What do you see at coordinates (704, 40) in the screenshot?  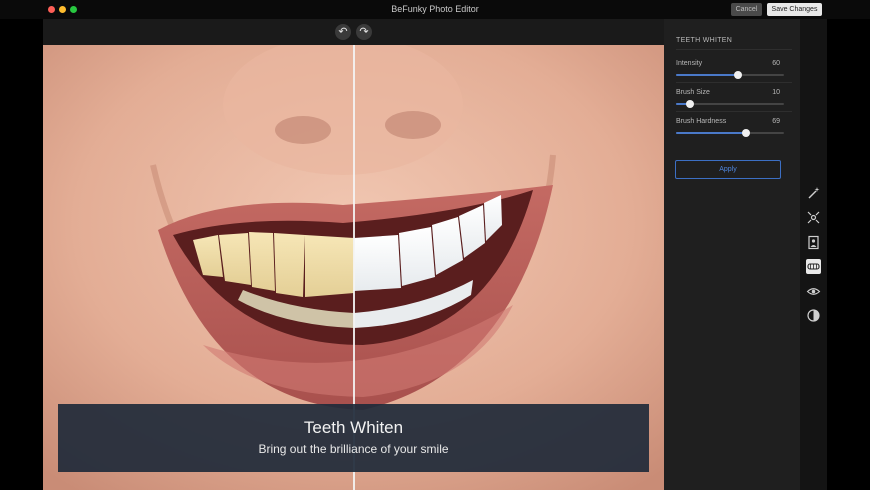 I see `panel-title: TEETH WHITEN` at bounding box center [704, 40].